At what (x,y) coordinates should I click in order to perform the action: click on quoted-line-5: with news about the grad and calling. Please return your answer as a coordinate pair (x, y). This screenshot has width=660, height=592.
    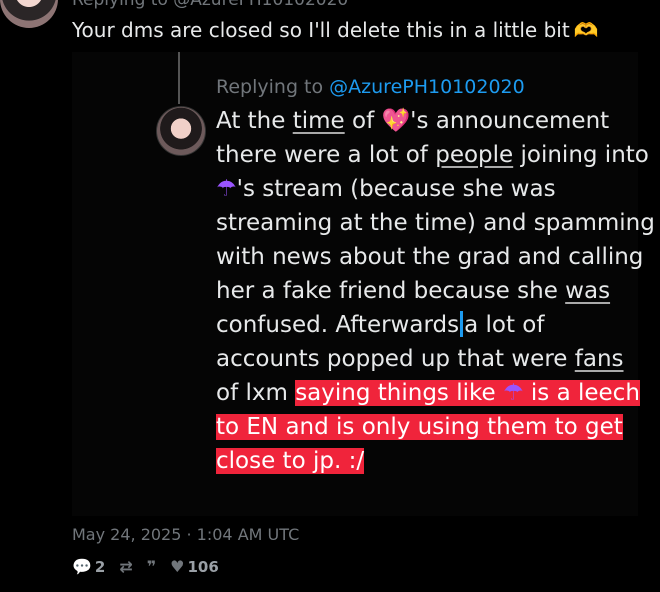
    Looking at the image, I should click on (430, 257).